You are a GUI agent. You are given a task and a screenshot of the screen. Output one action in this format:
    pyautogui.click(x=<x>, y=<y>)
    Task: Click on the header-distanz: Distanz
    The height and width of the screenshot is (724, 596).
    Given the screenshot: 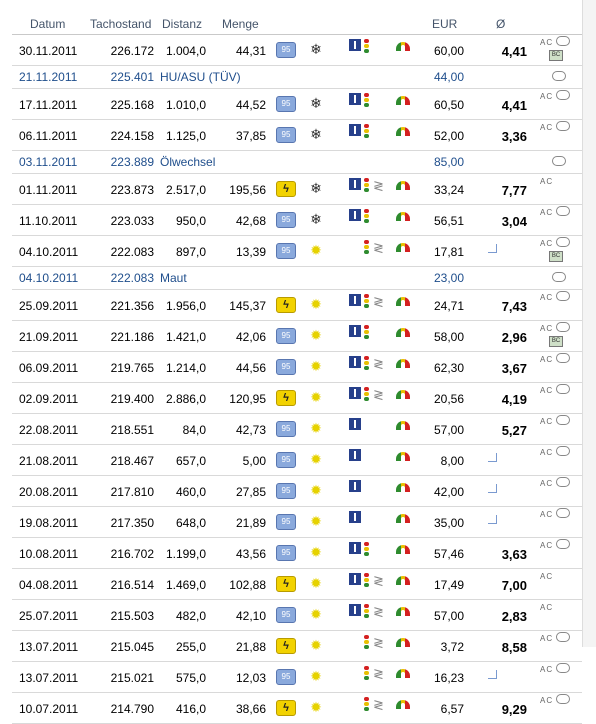 What is the action you would take?
    pyautogui.click(x=182, y=24)
    